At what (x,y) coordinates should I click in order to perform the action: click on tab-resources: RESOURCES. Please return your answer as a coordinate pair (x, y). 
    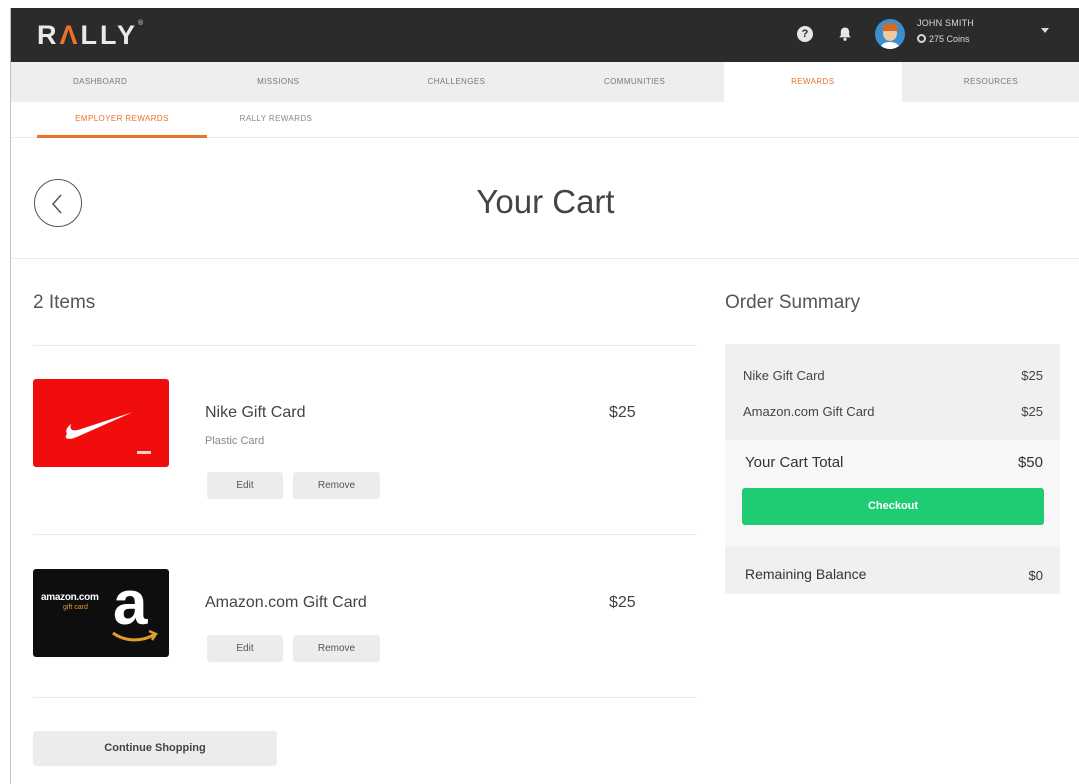
    Looking at the image, I should click on (990, 82).